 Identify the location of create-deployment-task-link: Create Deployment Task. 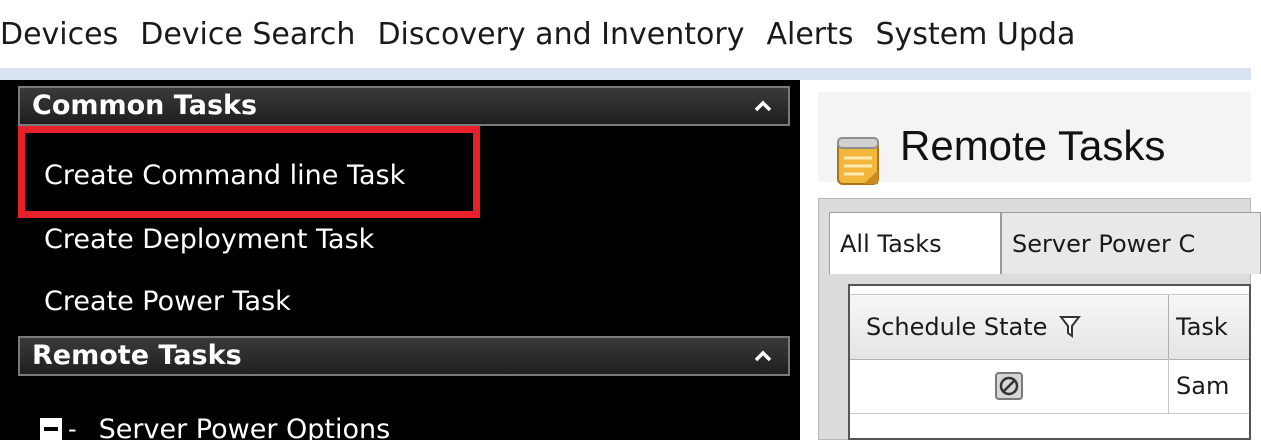
(209, 239).